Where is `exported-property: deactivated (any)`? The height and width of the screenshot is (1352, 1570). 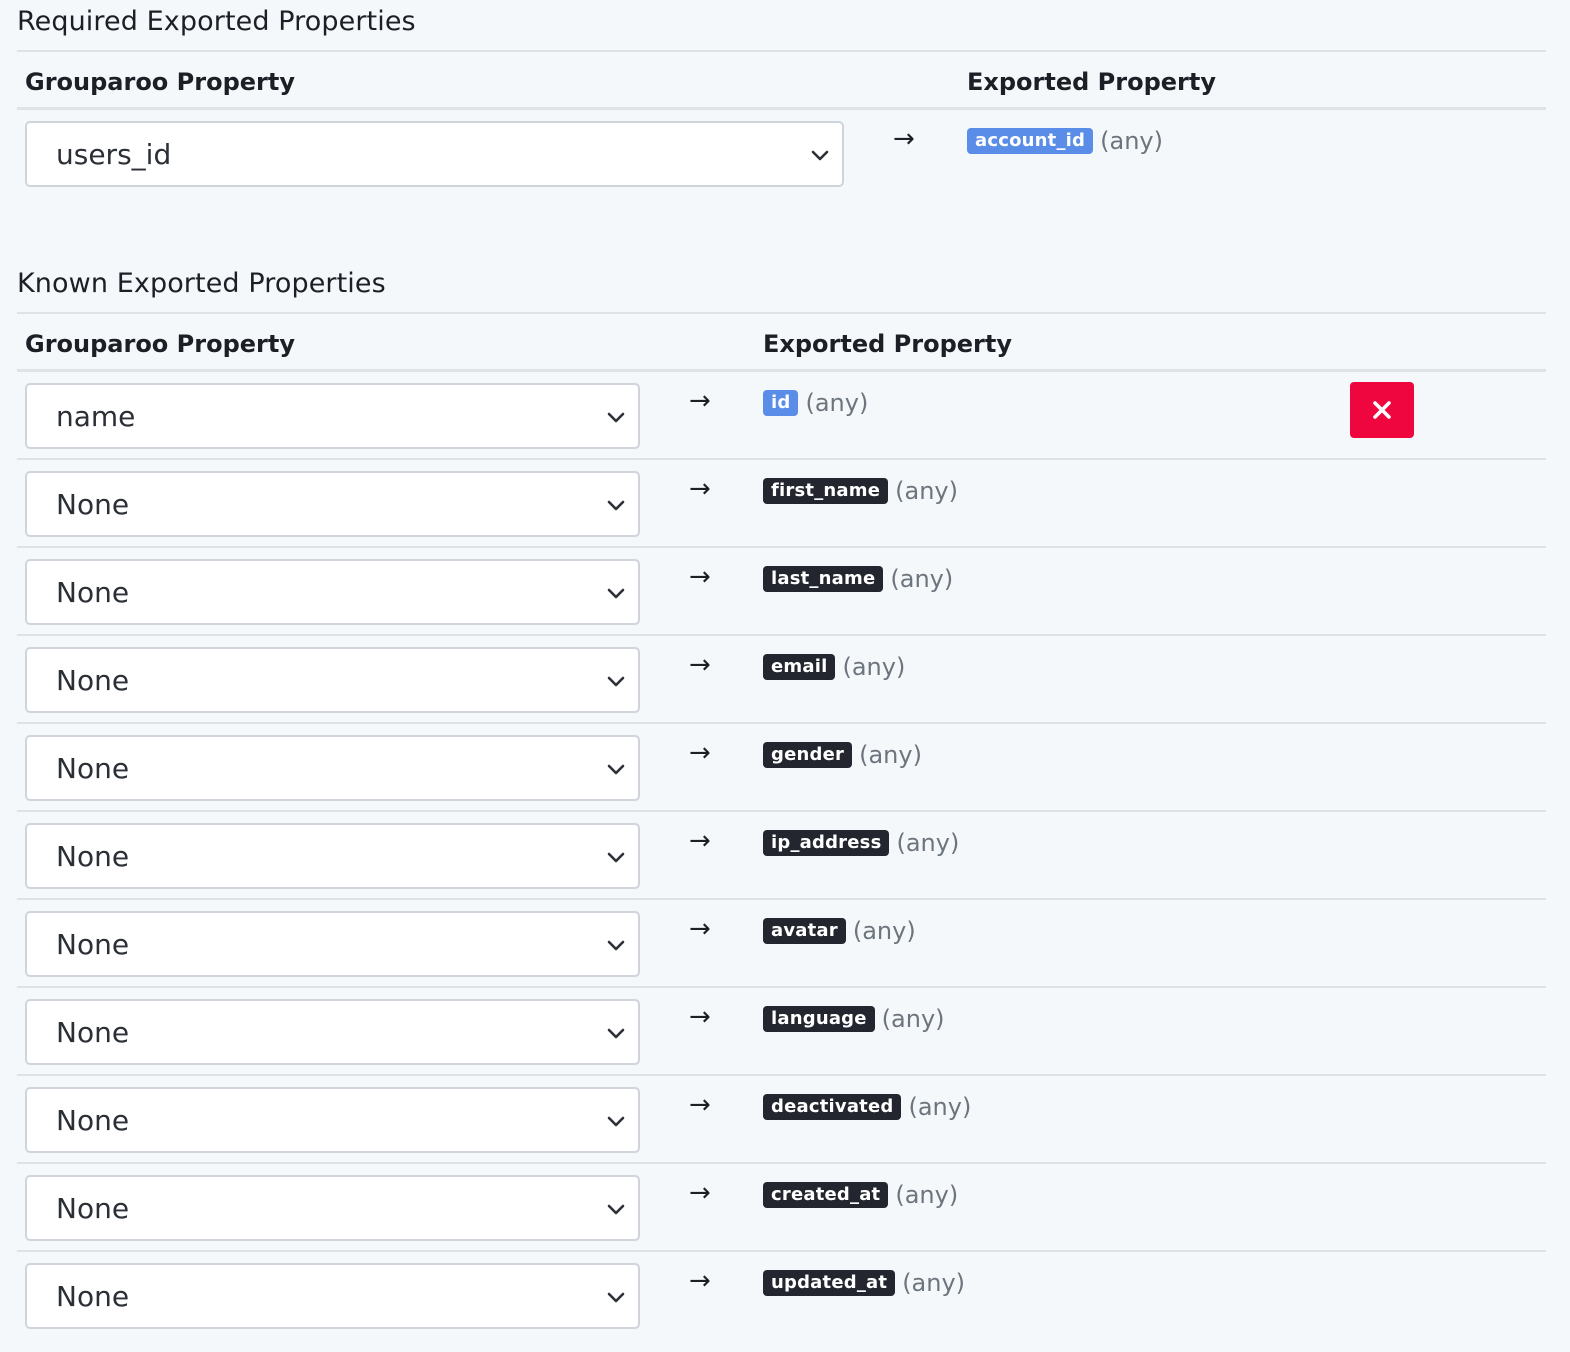 exported-property: deactivated (any) is located at coordinates (867, 1107).